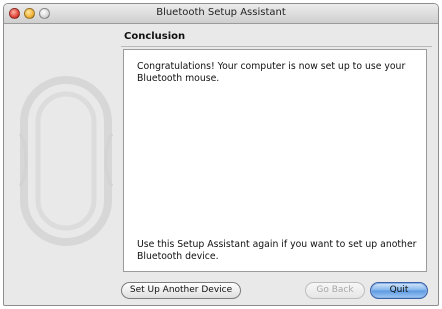 This screenshot has width=442, height=309. I want to click on set-up-another-device-button: Set Up Another Device, so click(181, 290).